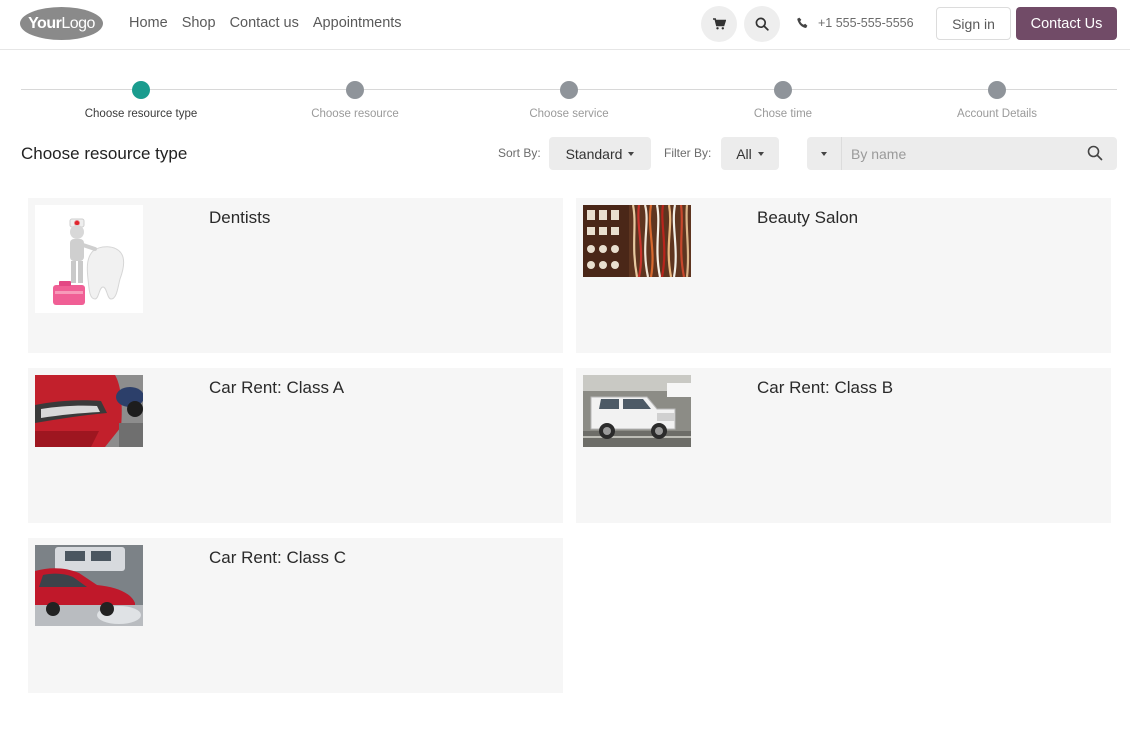 The width and height of the screenshot is (1130, 739). Describe the element at coordinates (199, 23) in the screenshot. I see `nav-shop: Shop` at that location.